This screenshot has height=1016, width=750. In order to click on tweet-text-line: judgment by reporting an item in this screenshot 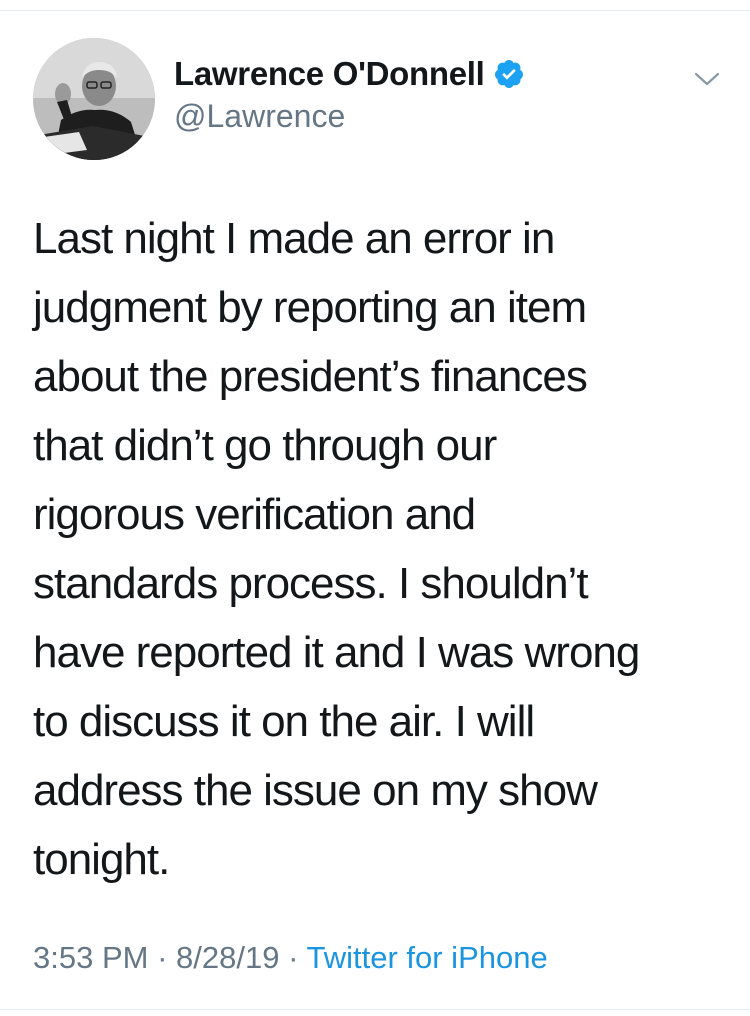, I will do `click(310, 307)`.